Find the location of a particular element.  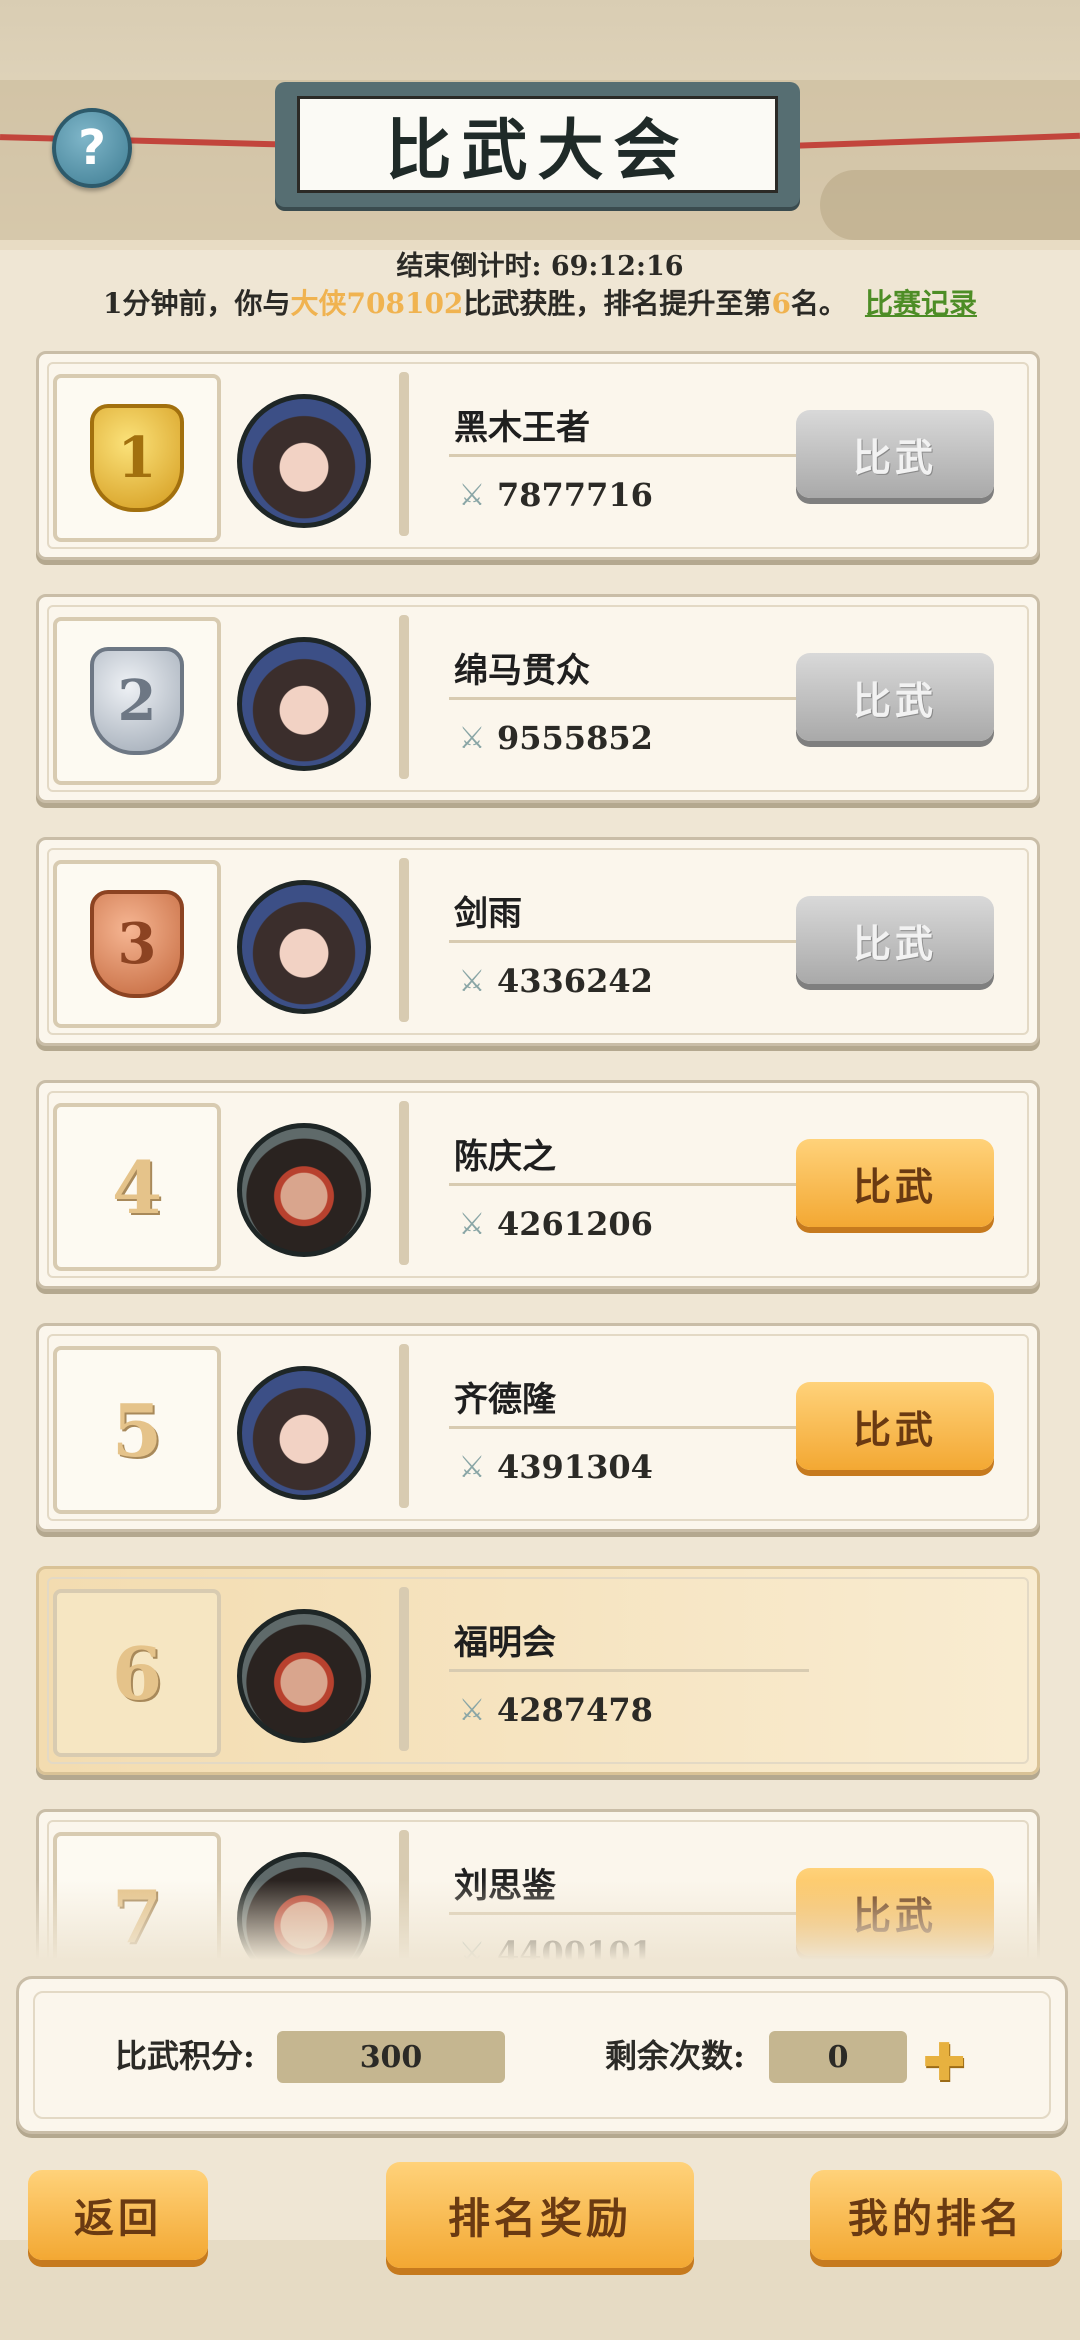

remaining-label: 剩余次数: is located at coordinates (675, 2056).